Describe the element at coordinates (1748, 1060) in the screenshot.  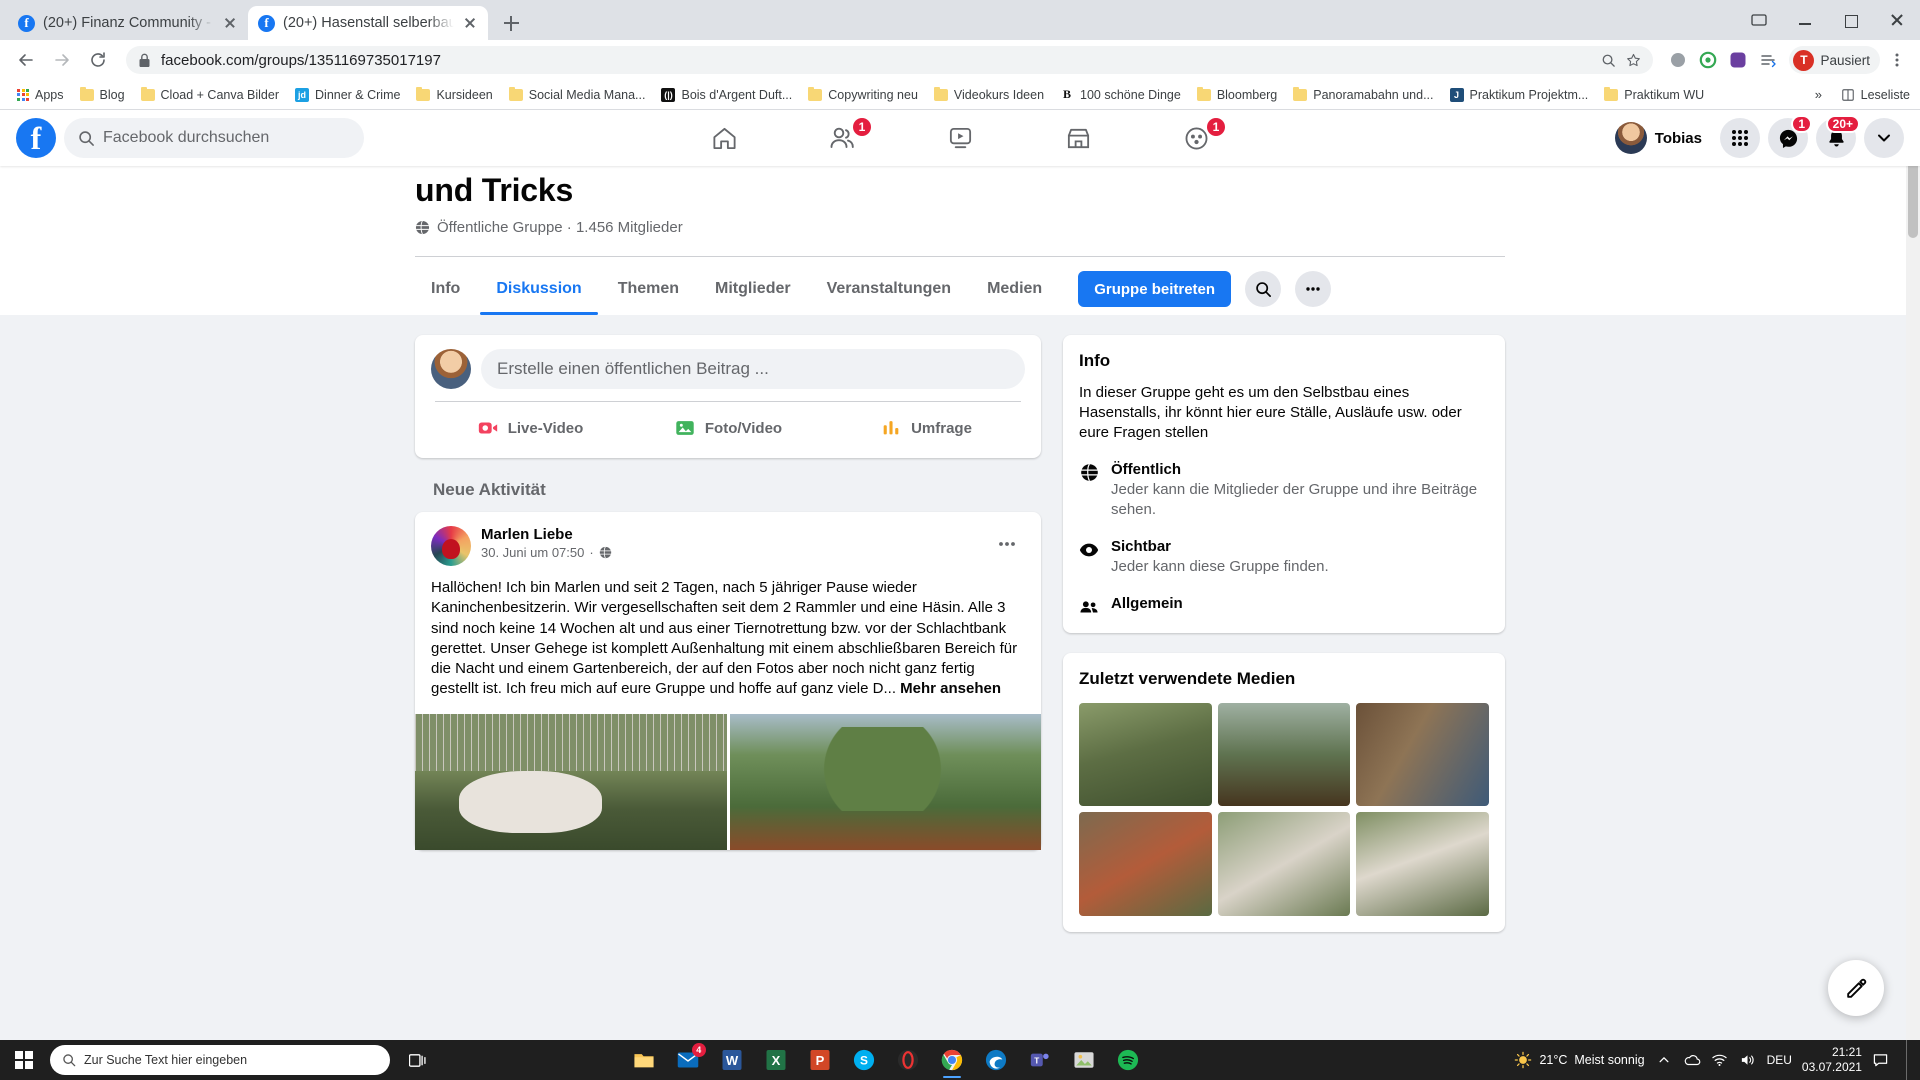
I see `volume-icon` at that location.